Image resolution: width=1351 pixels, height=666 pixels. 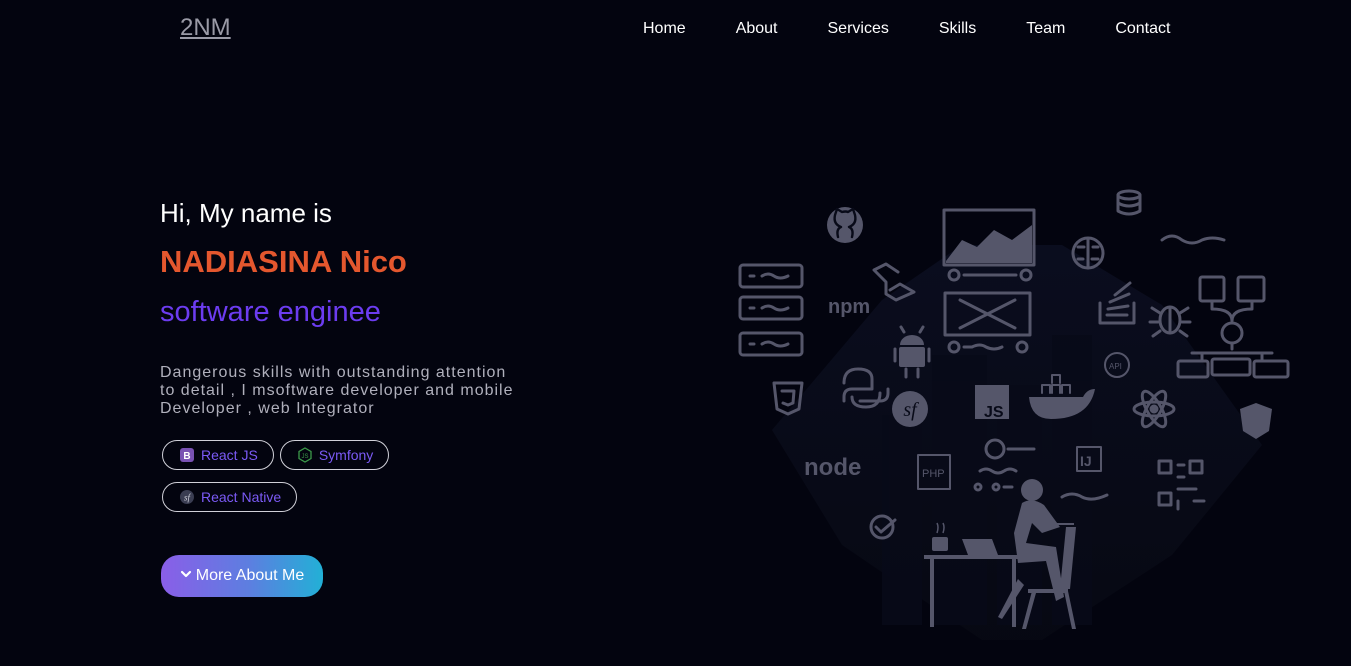 I want to click on css3-icon, so click(x=788, y=398).